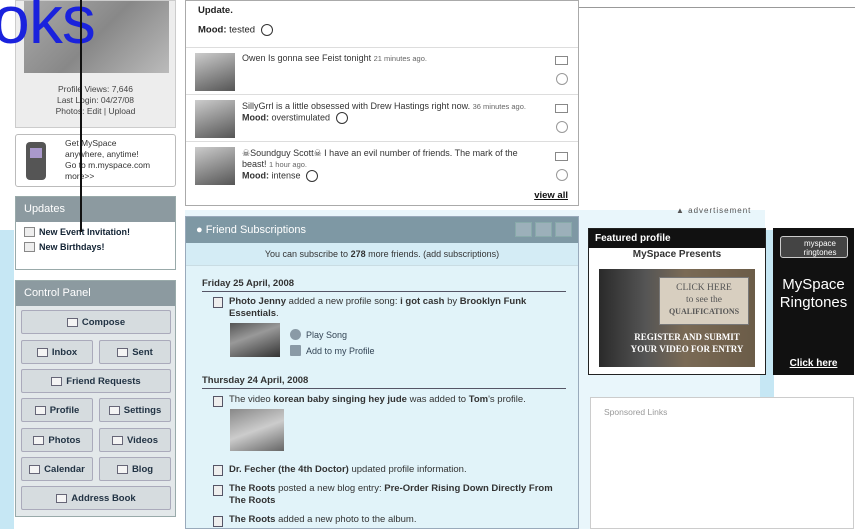 The image size is (855, 529). Describe the element at coordinates (257, 430) in the screenshot. I see `video-thumbnail` at that location.